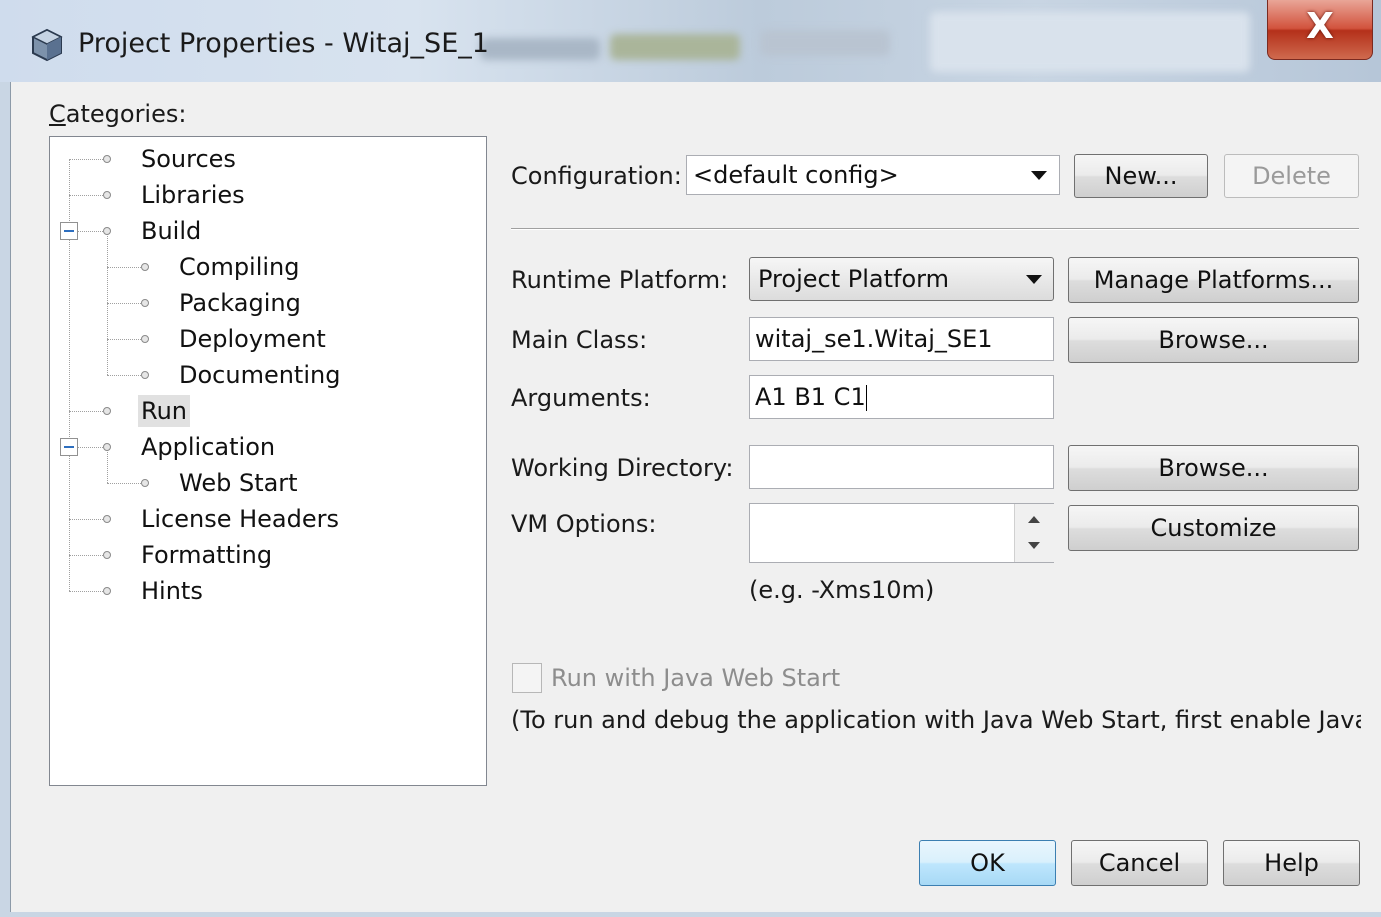 This screenshot has width=1381, height=917. What do you see at coordinates (1034, 519) in the screenshot?
I see `scroll-up-icon` at bounding box center [1034, 519].